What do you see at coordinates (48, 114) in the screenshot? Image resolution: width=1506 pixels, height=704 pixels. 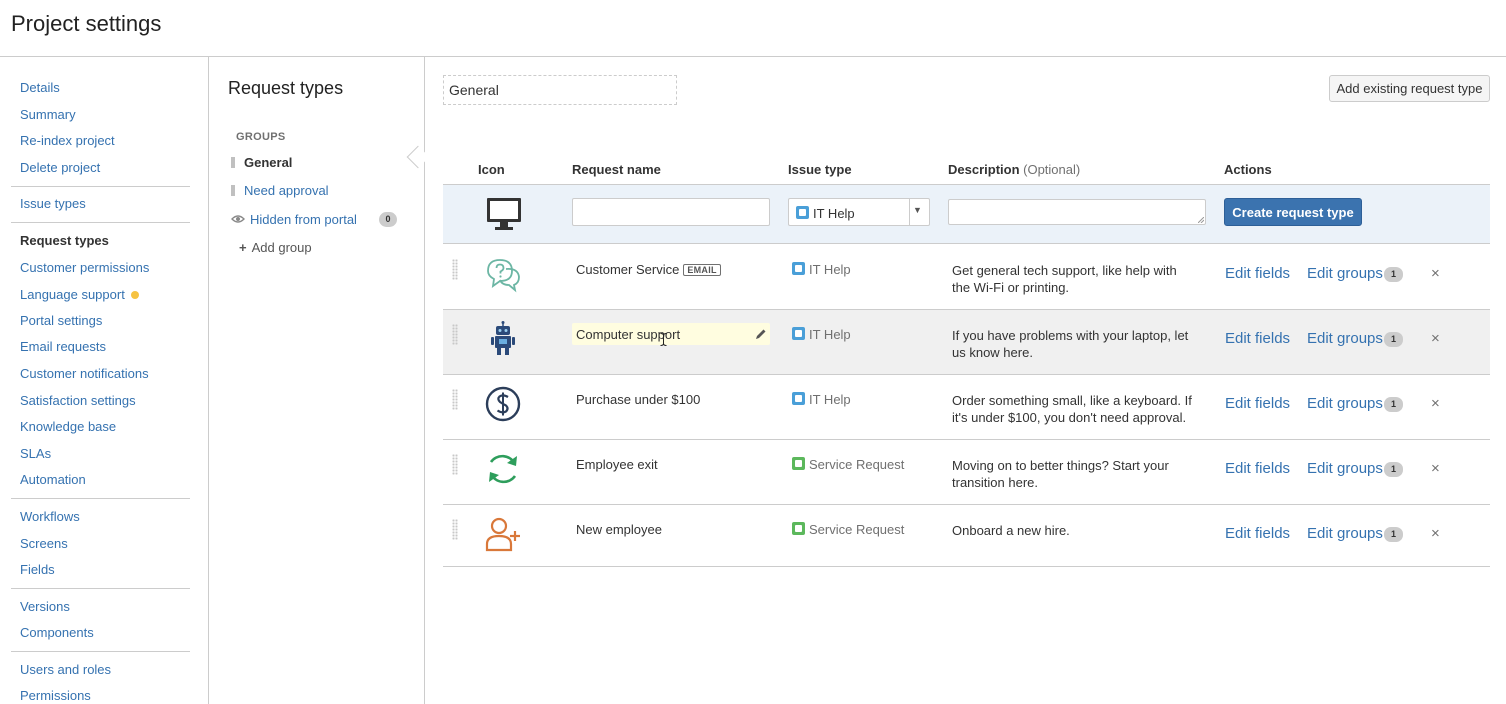 I see `nav-item-summary: Summary` at bounding box center [48, 114].